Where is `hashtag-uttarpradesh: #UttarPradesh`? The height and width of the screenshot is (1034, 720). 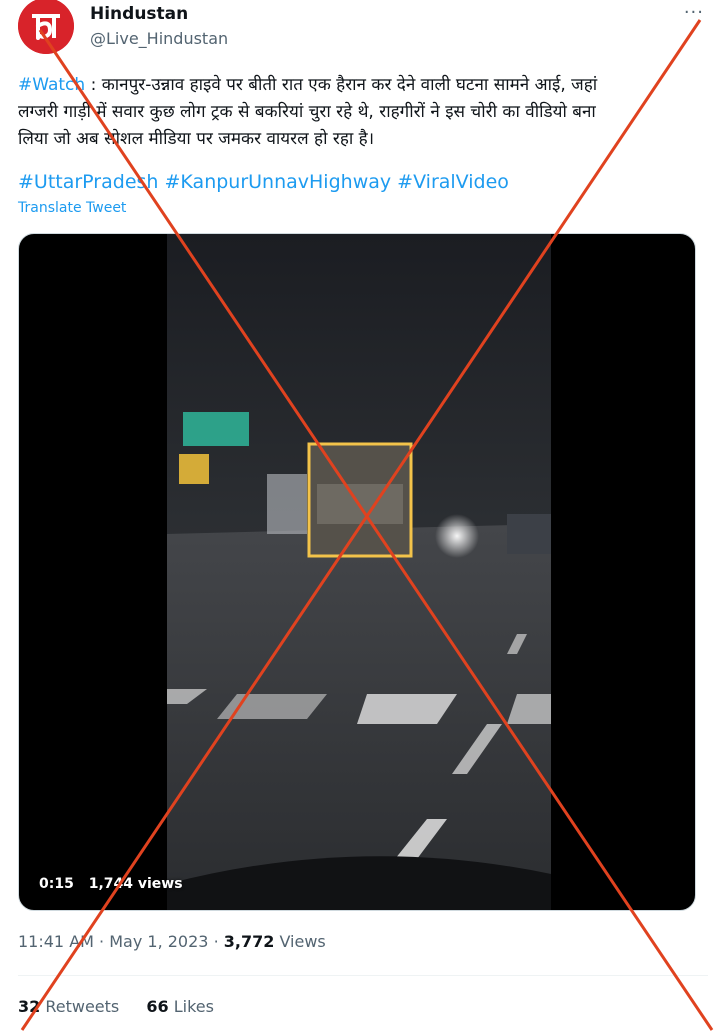
hashtag-uttarpradesh: #UttarPradesh is located at coordinates (88, 182).